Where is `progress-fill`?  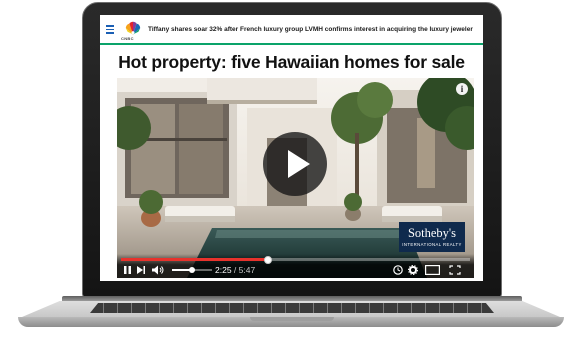
progress-fill is located at coordinates (194, 259).